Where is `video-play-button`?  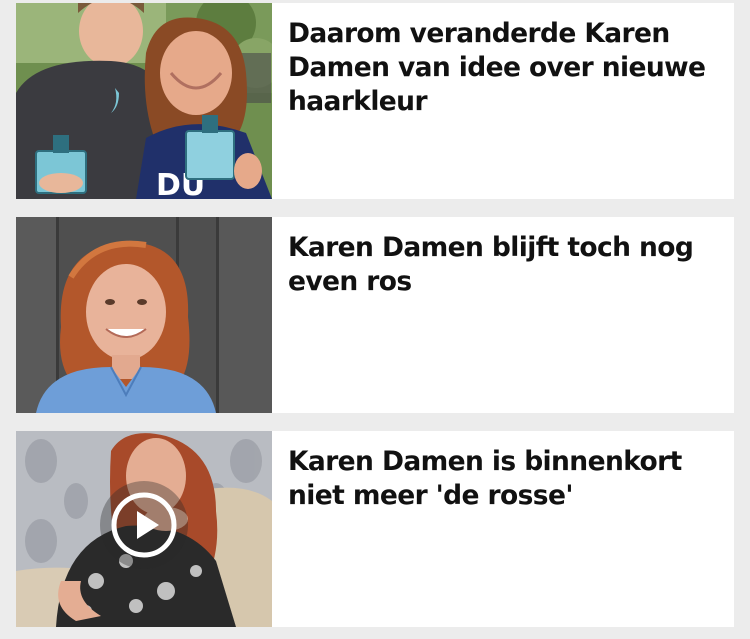
video-play-button is located at coordinates (144, 525).